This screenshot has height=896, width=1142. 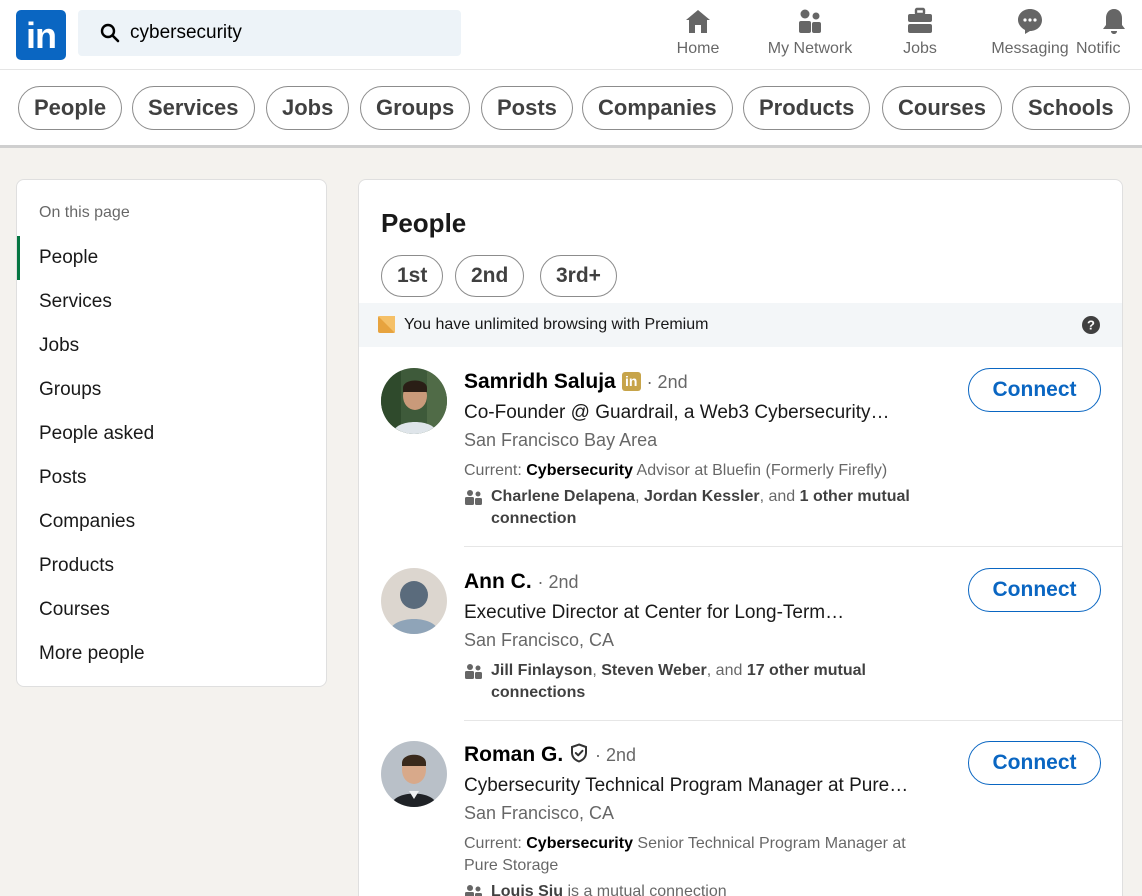 I want to click on filter-jobs: Jobs, so click(x=308, y=108).